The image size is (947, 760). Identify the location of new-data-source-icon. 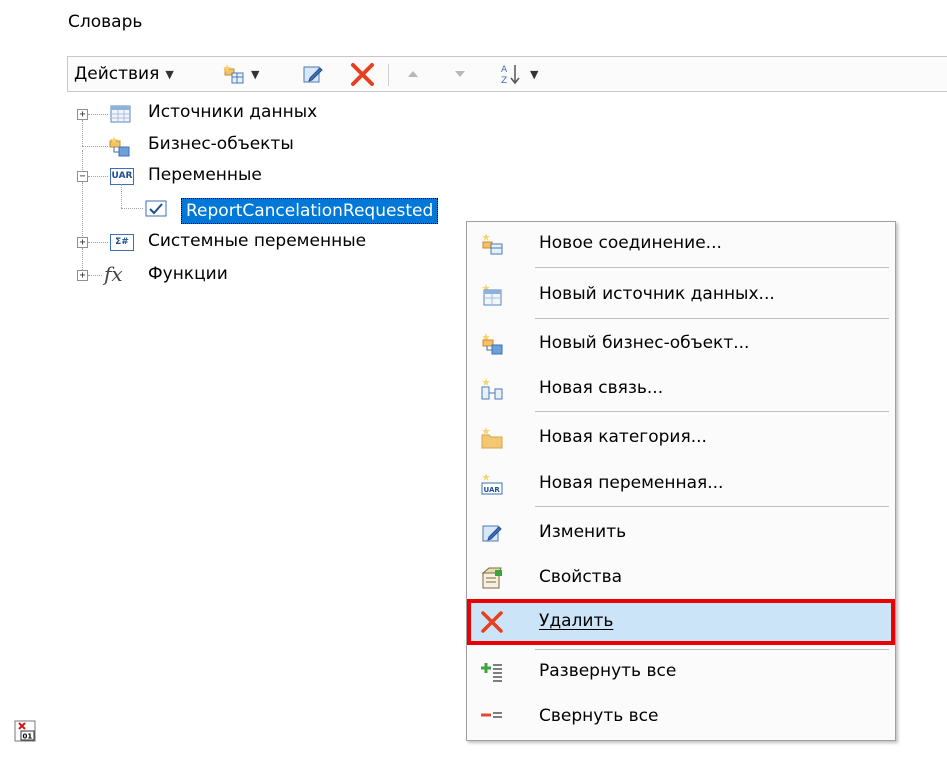
(492, 295).